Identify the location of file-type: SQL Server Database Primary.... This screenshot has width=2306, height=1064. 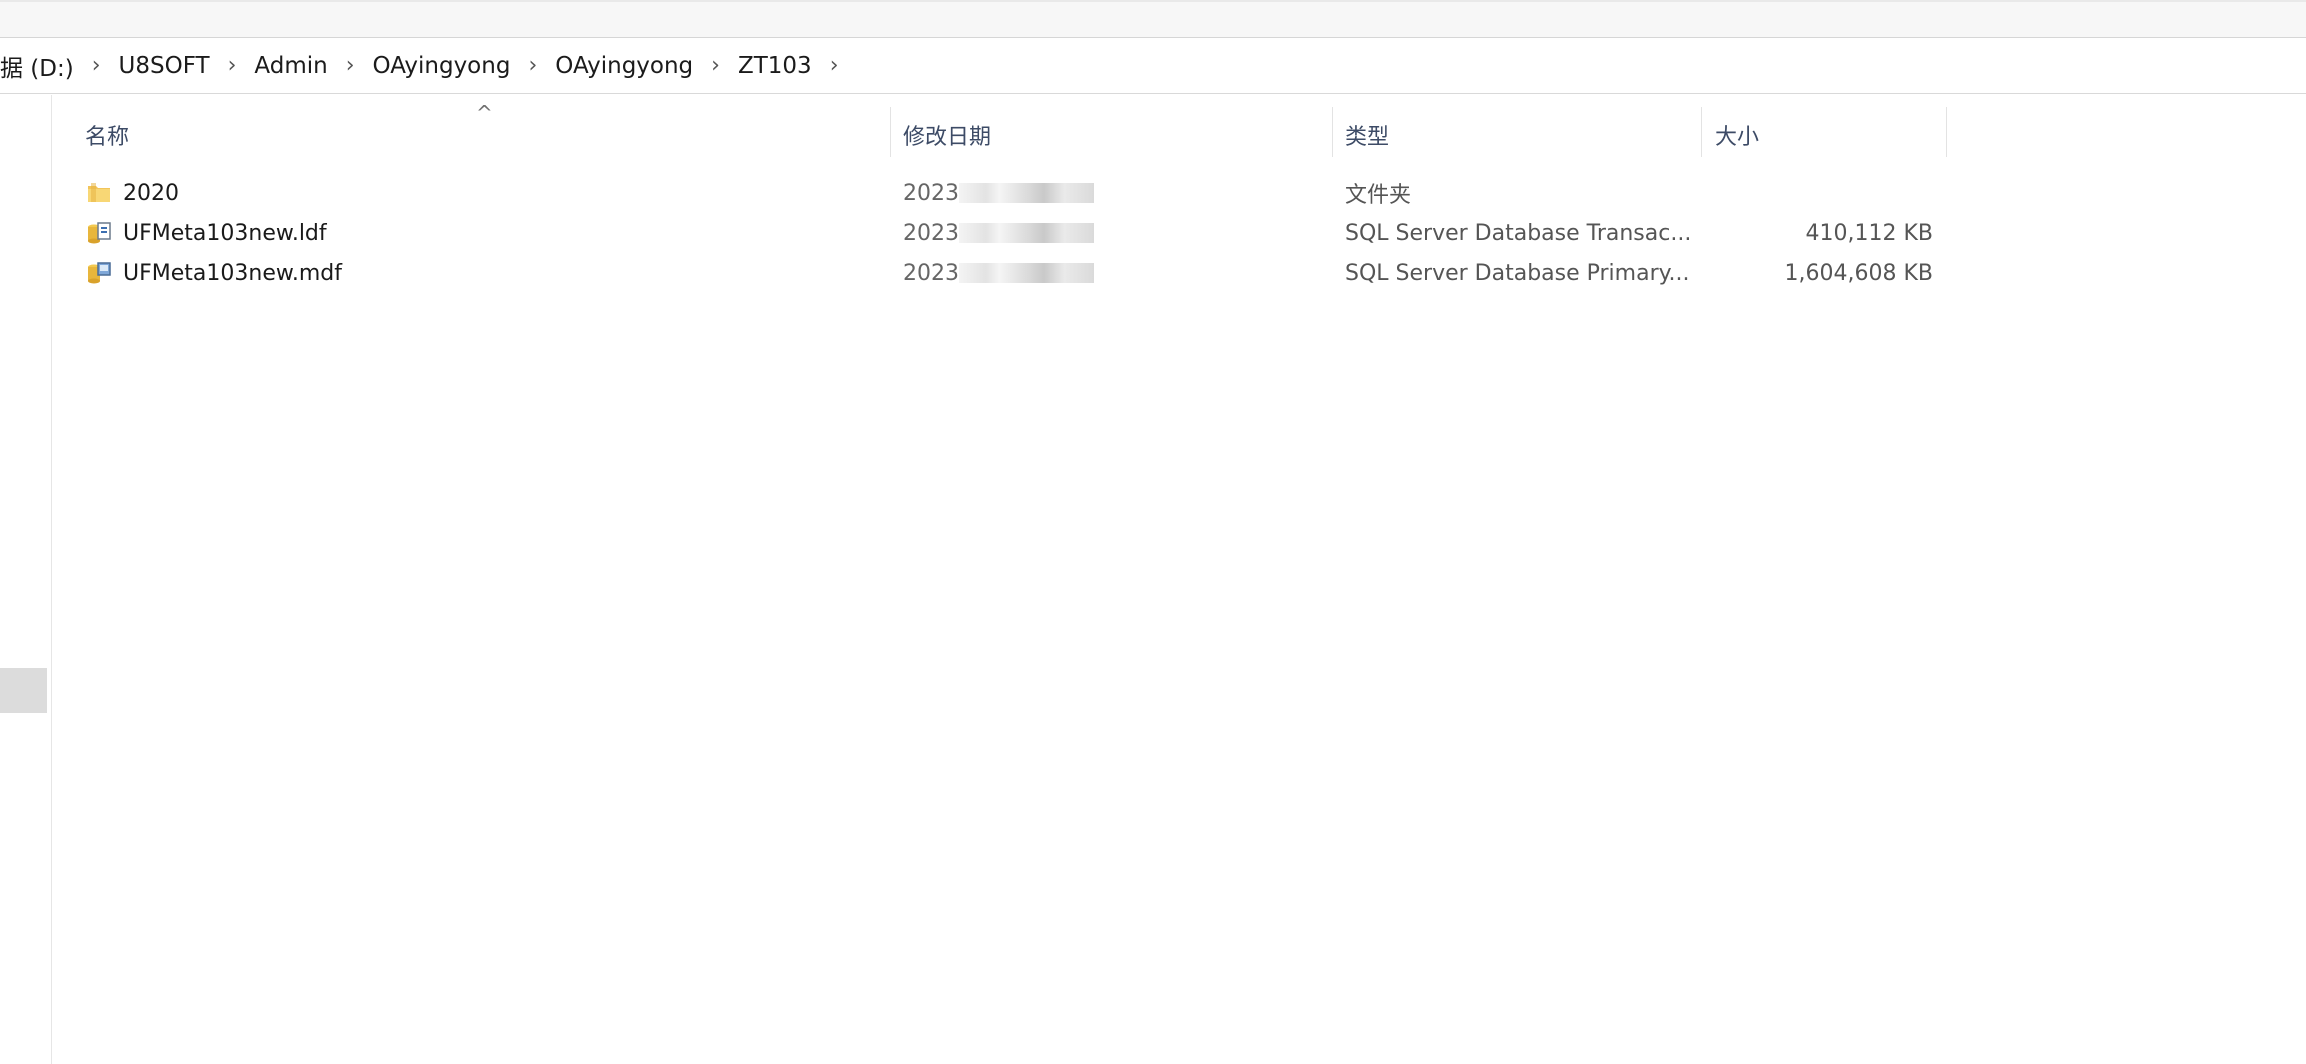
(1517, 273).